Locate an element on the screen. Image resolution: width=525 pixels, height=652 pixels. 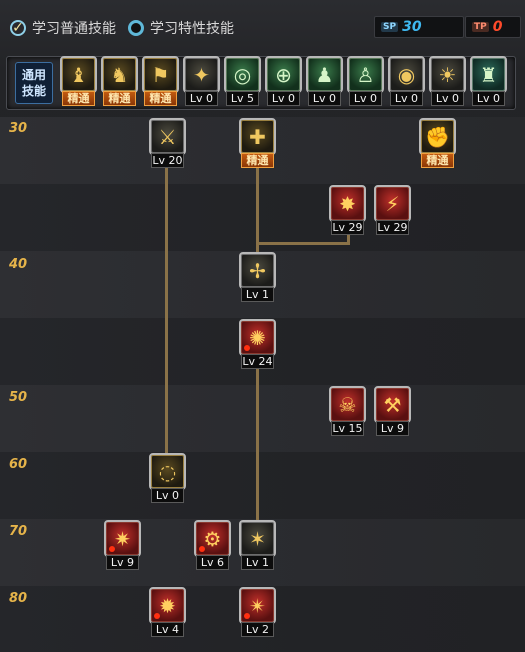
running-figure-icon: ♜ is located at coordinates (488, 74).